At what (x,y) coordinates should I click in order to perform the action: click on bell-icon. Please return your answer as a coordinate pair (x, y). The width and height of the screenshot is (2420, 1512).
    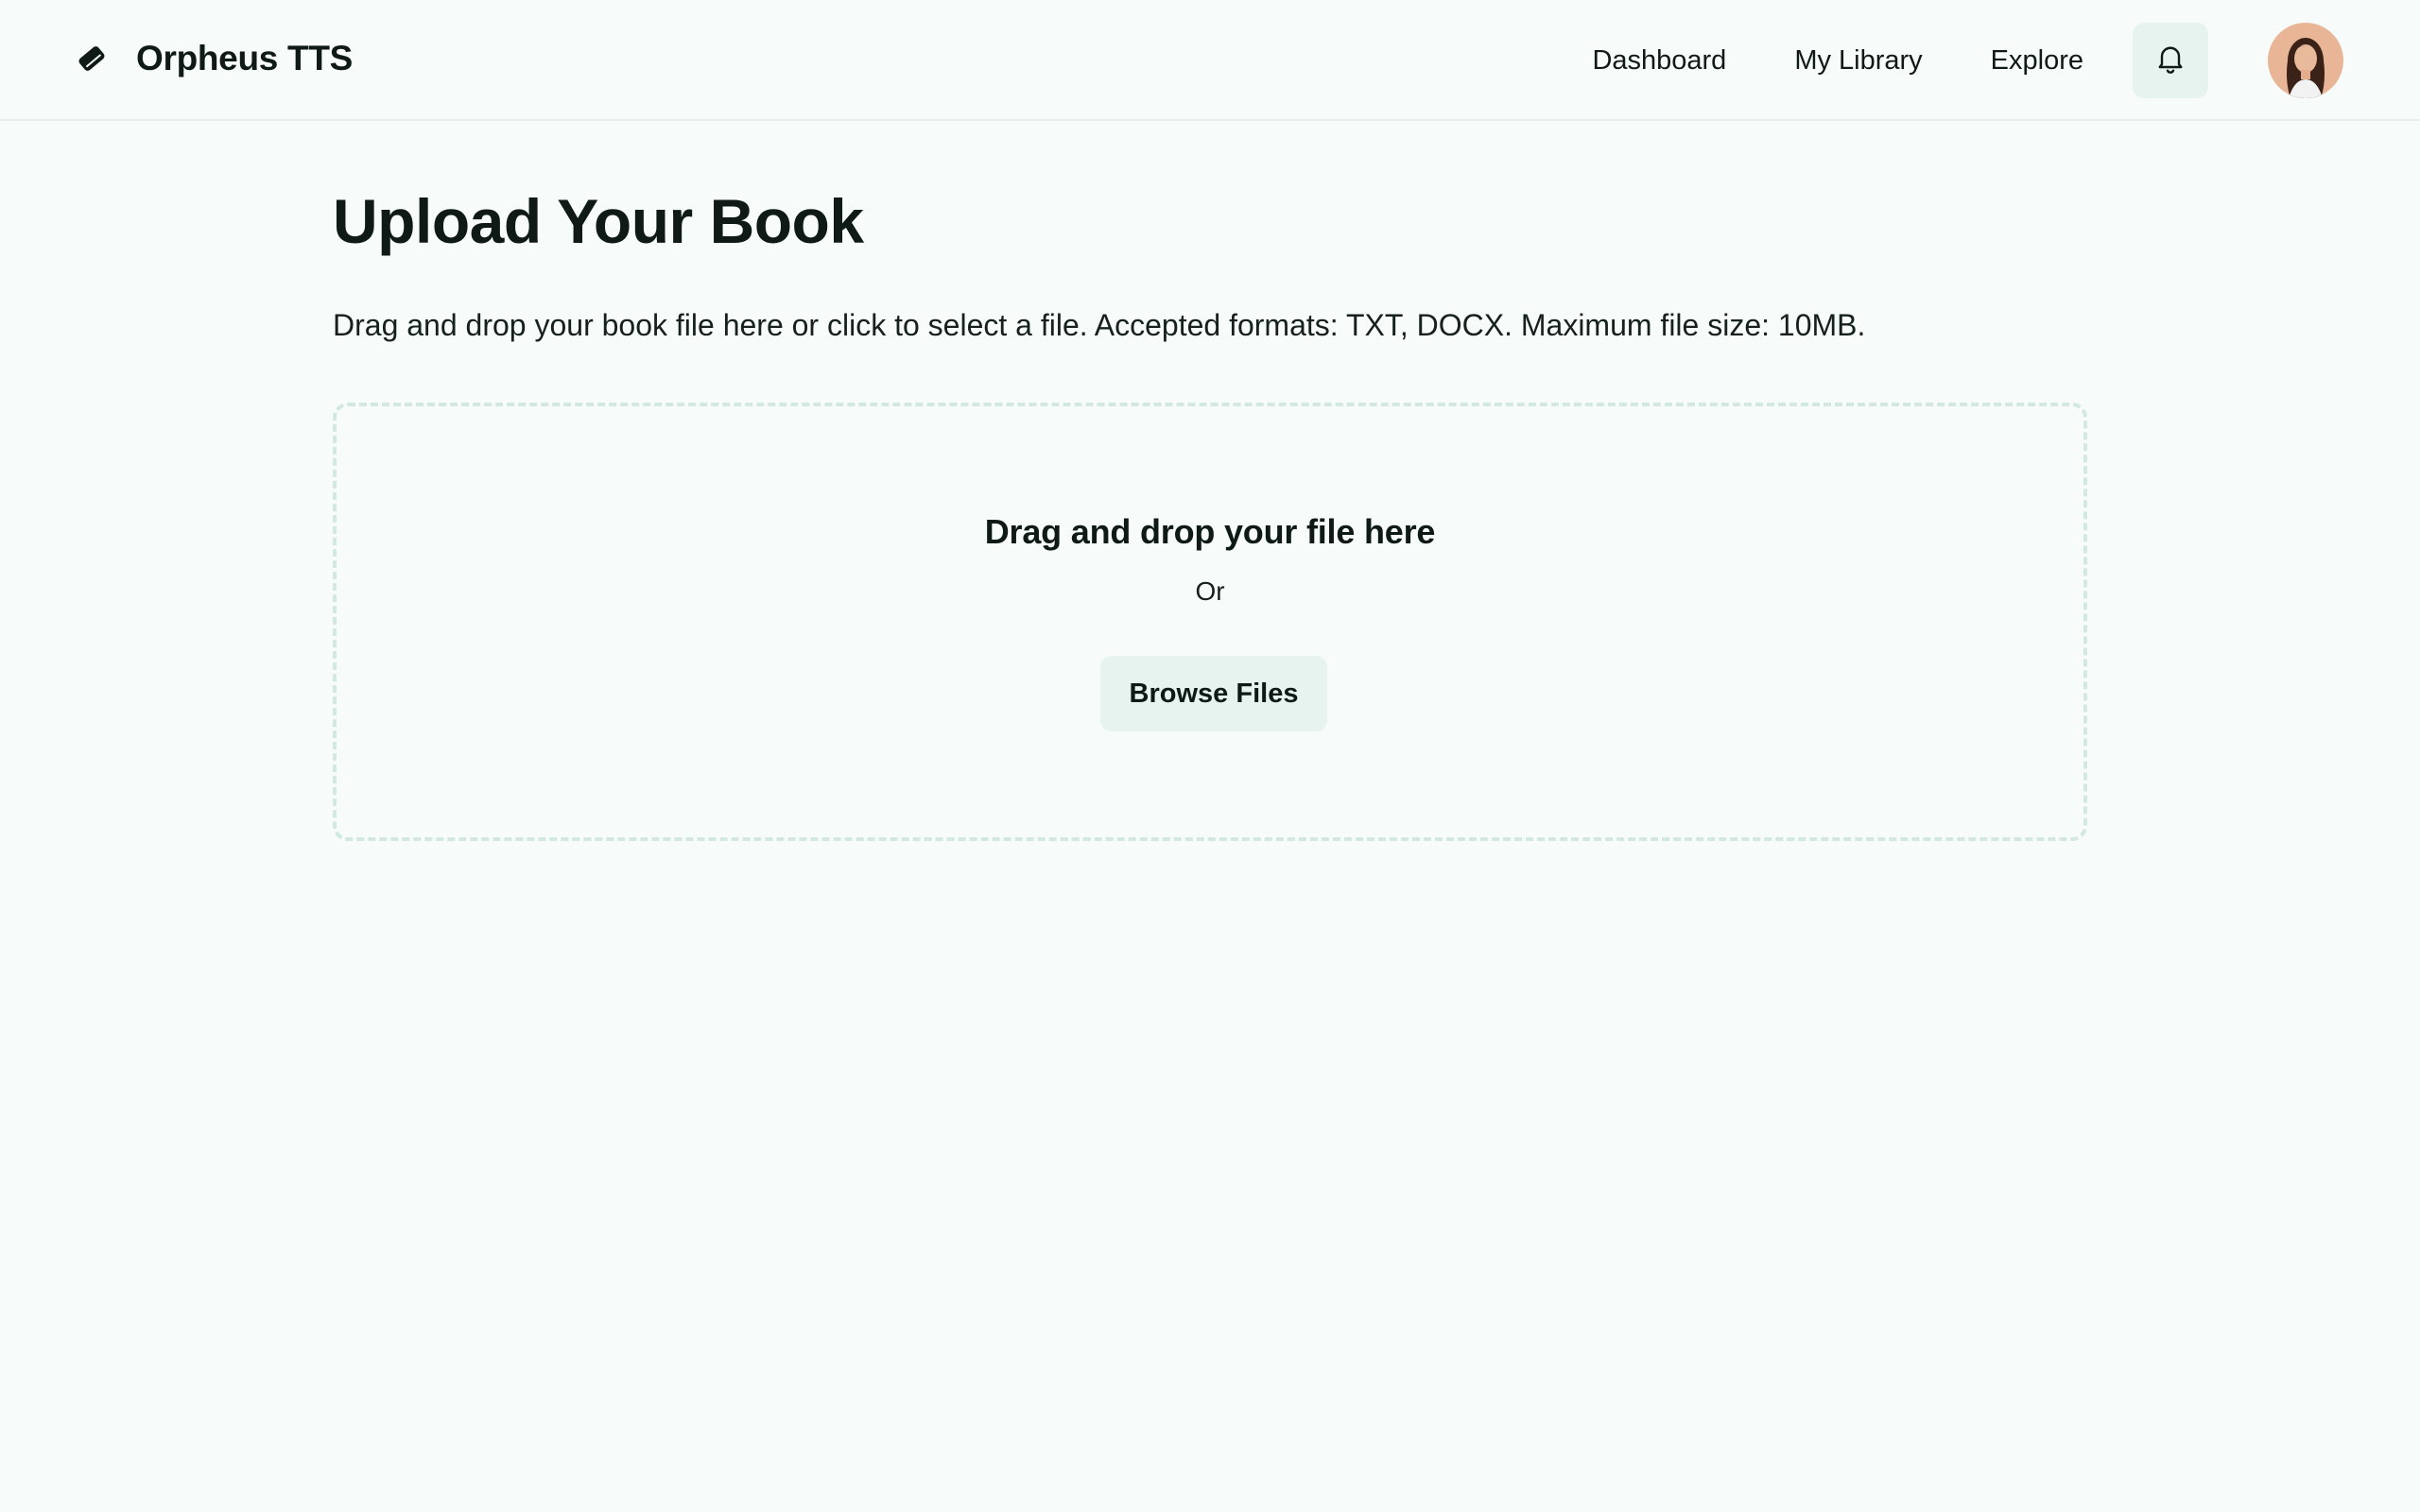
    Looking at the image, I should click on (2170, 61).